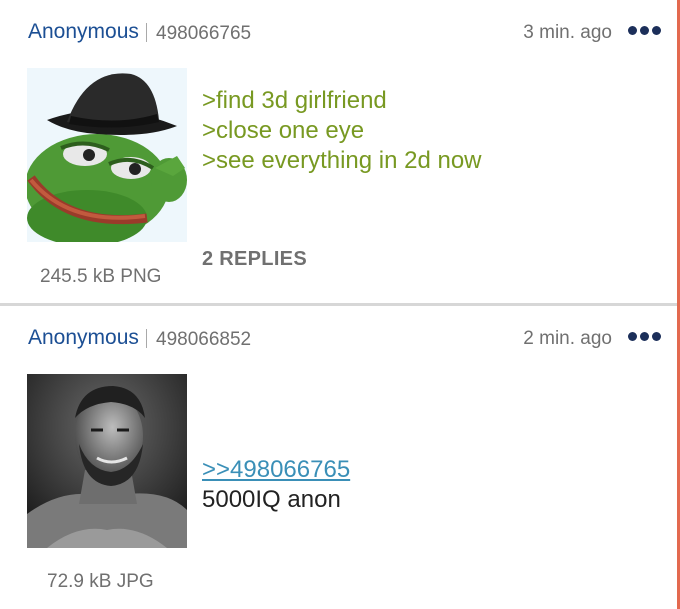 The width and height of the screenshot is (680, 609). What do you see at coordinates (567, 32) in the screenshot?
I see `post-time: 3 min. ago` at bounding box center [567, 32].